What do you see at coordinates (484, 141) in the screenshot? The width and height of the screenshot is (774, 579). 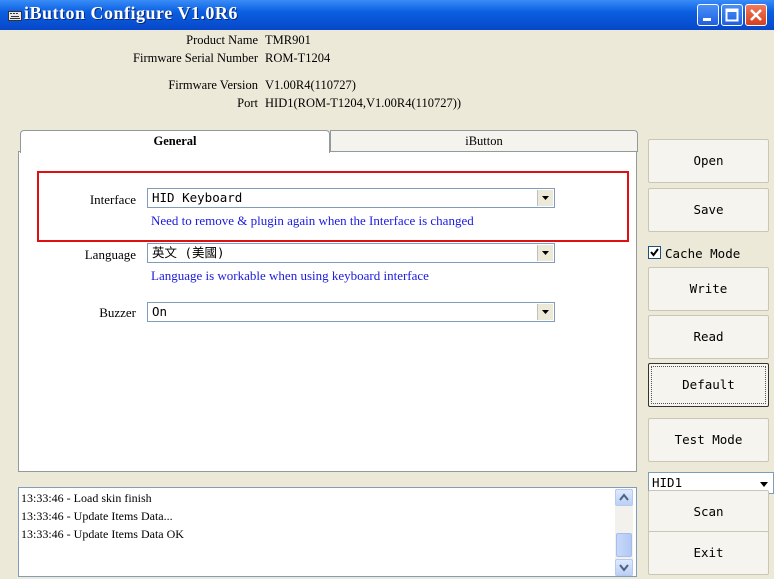 I see `tab-ibutton: iButton` at bounding box center [484, 141].